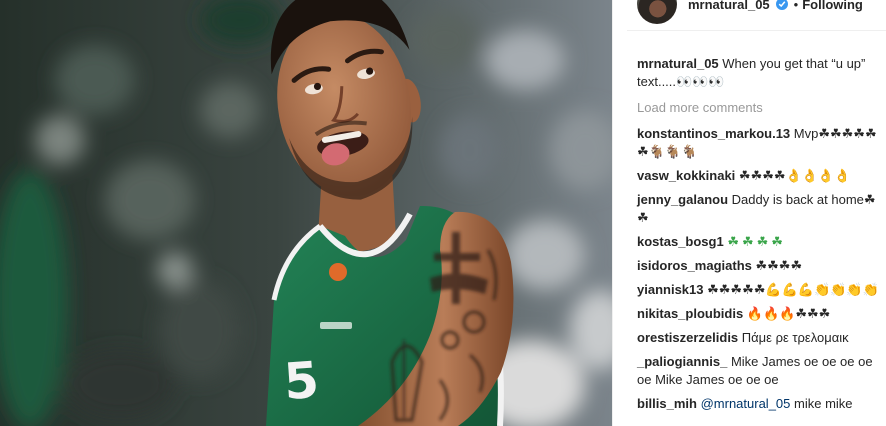  I want to click on comment: jenny_galanou Daddy is back at home☘☘, so click(761, 209).